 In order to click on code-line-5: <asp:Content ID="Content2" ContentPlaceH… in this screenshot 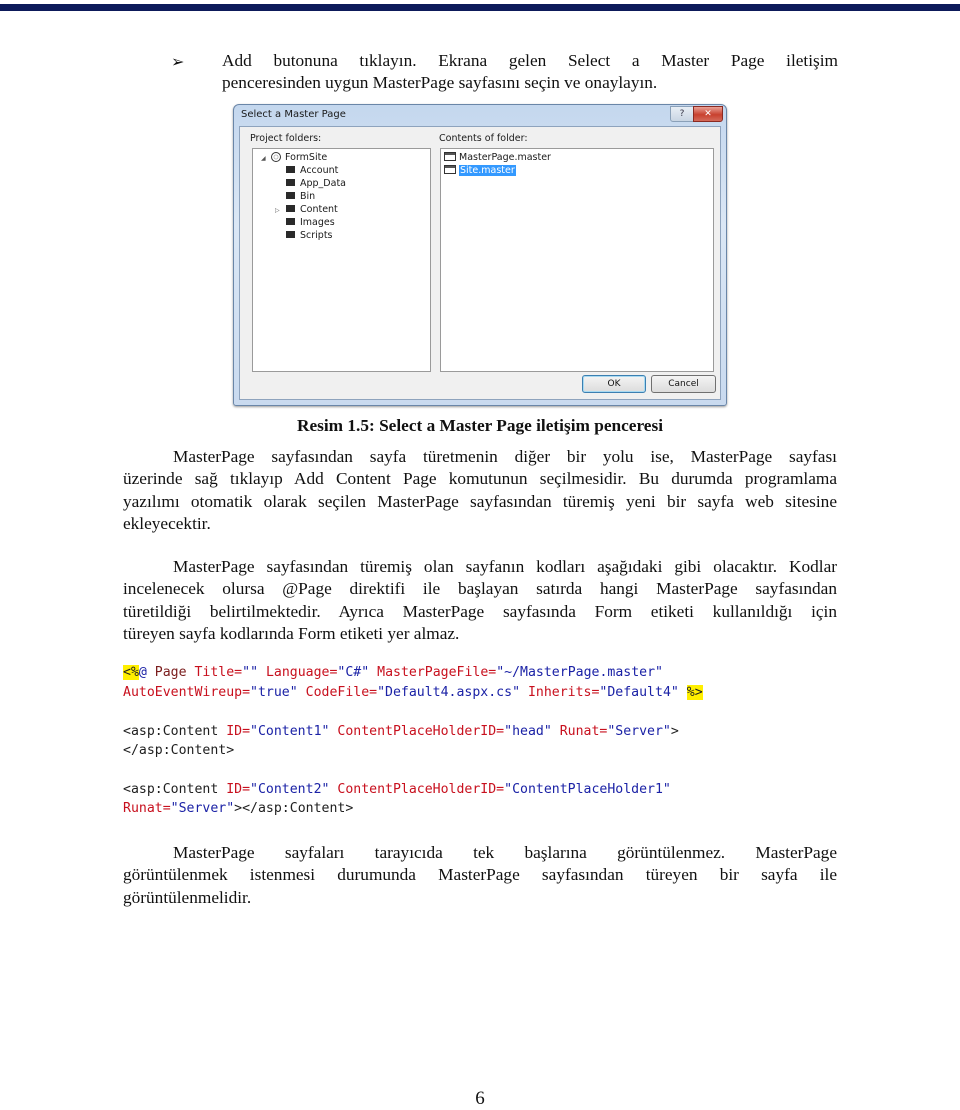, I will do `click(397, 789)`.